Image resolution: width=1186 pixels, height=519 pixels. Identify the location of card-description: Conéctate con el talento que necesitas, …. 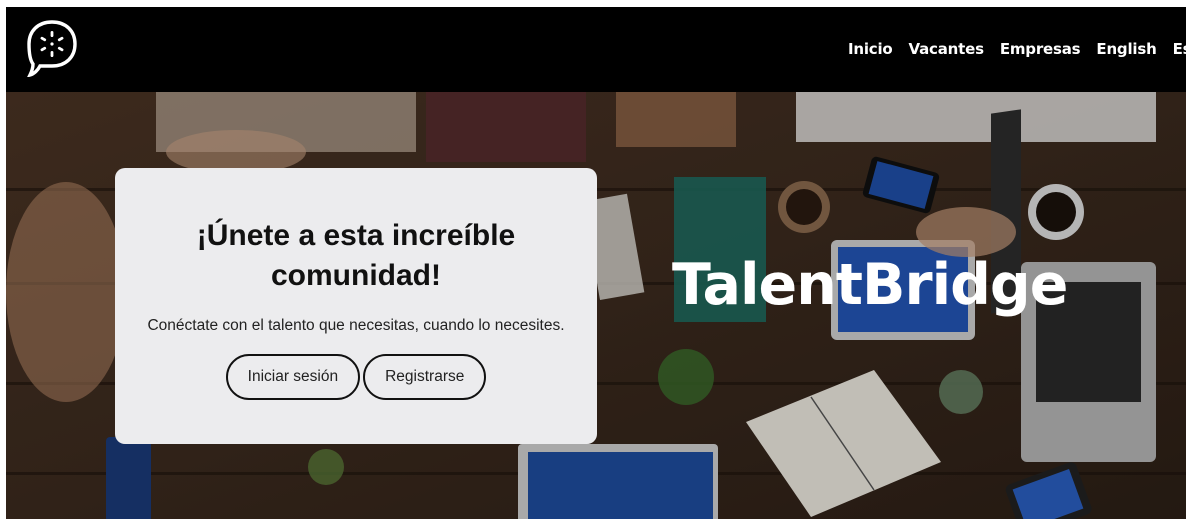
(356, 325).